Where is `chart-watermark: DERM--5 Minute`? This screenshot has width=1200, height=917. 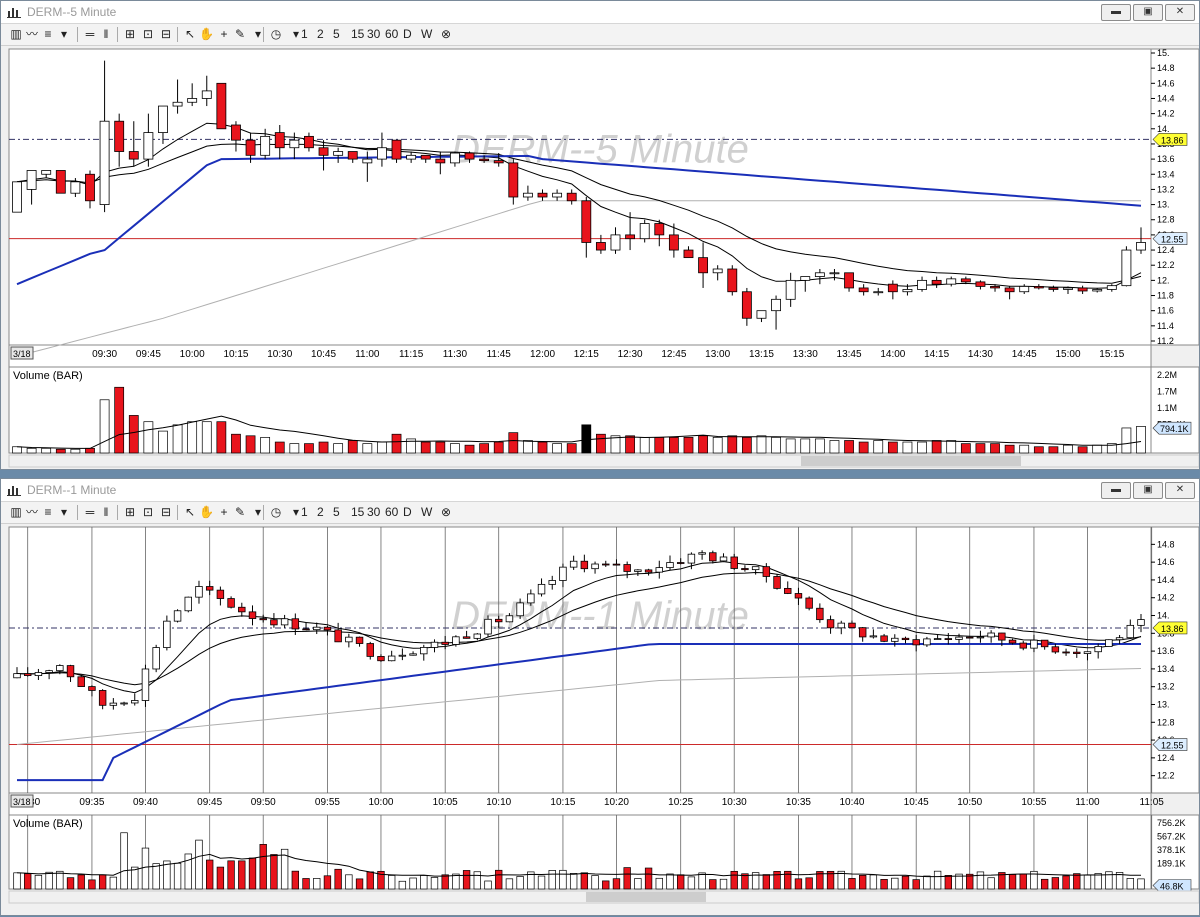
chart-watermark: DERM--5 Minute is located at coordinates (600, 149).